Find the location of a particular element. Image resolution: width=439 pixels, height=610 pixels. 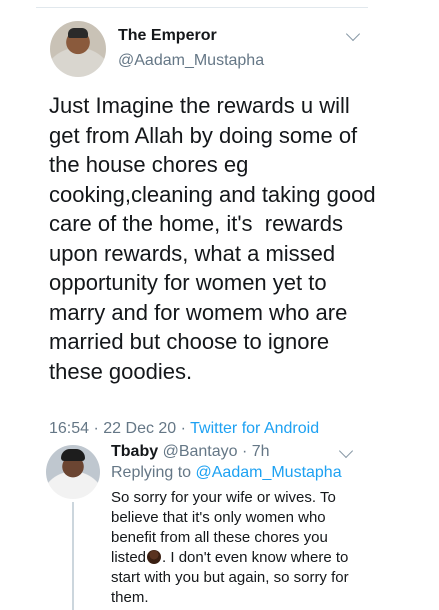

replying-to: Replying to @Aadam_Mustapha is located at coordinates (226, 473).